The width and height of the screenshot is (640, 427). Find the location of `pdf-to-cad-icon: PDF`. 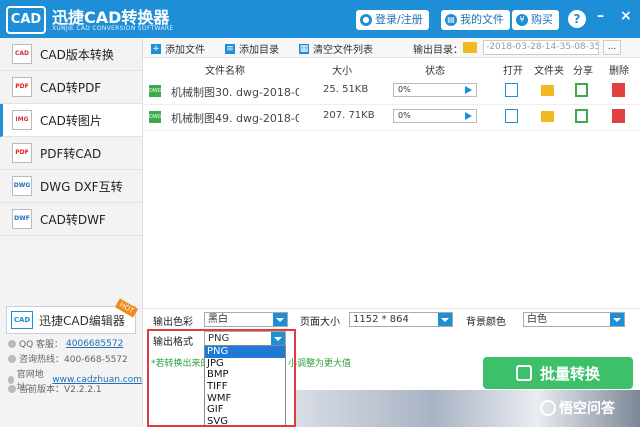

pdf-to-cad-icon: PDF is located at coordinates (22, 153).